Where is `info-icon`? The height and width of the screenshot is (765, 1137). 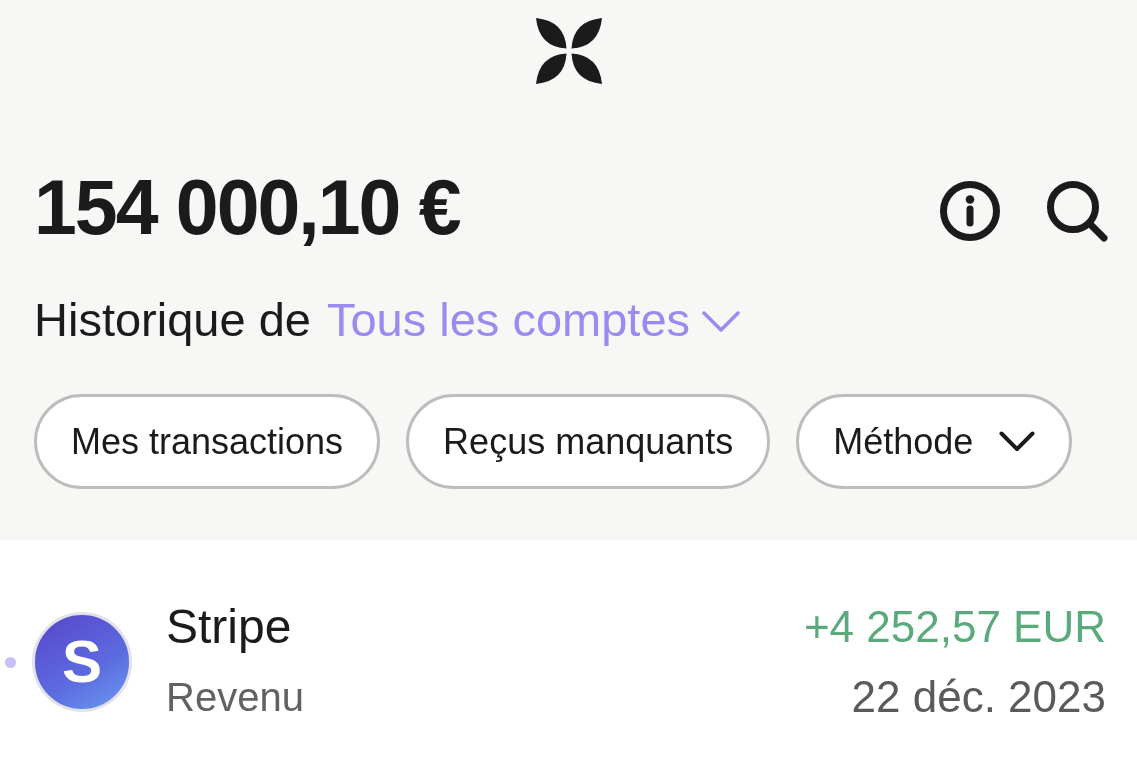 info-icon is located at coordinates (970, 211).